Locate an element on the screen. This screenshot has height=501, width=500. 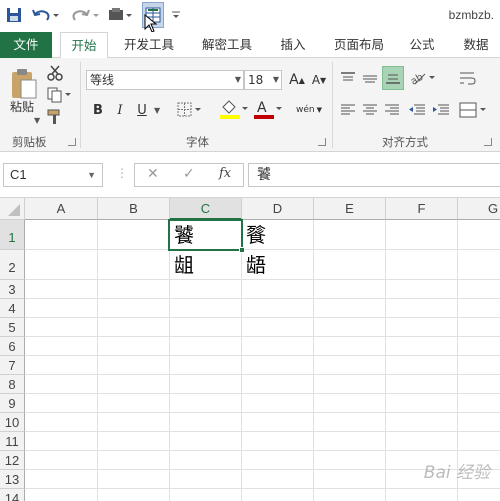
row-header-14: 14 is located at coordinates (12, 495).